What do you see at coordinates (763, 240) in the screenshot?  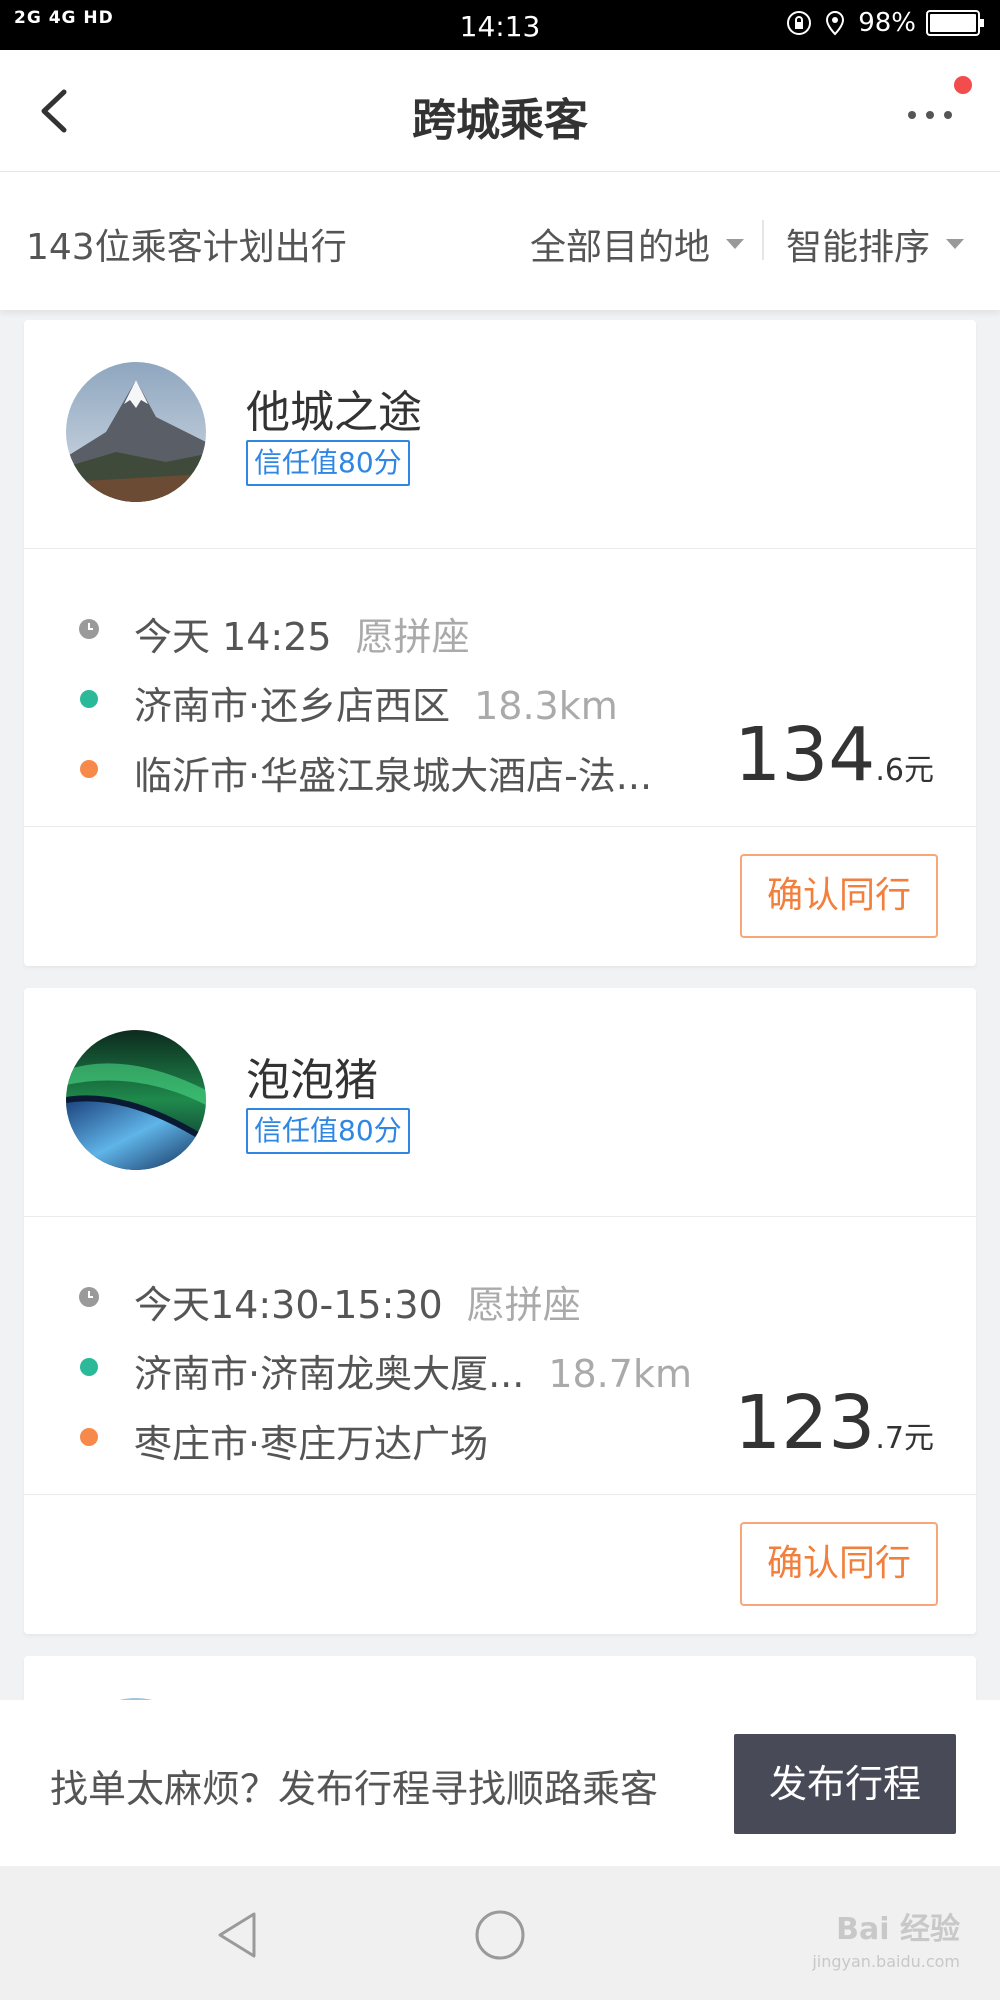 I see `filter-divider` at bounding box center [763, 240].